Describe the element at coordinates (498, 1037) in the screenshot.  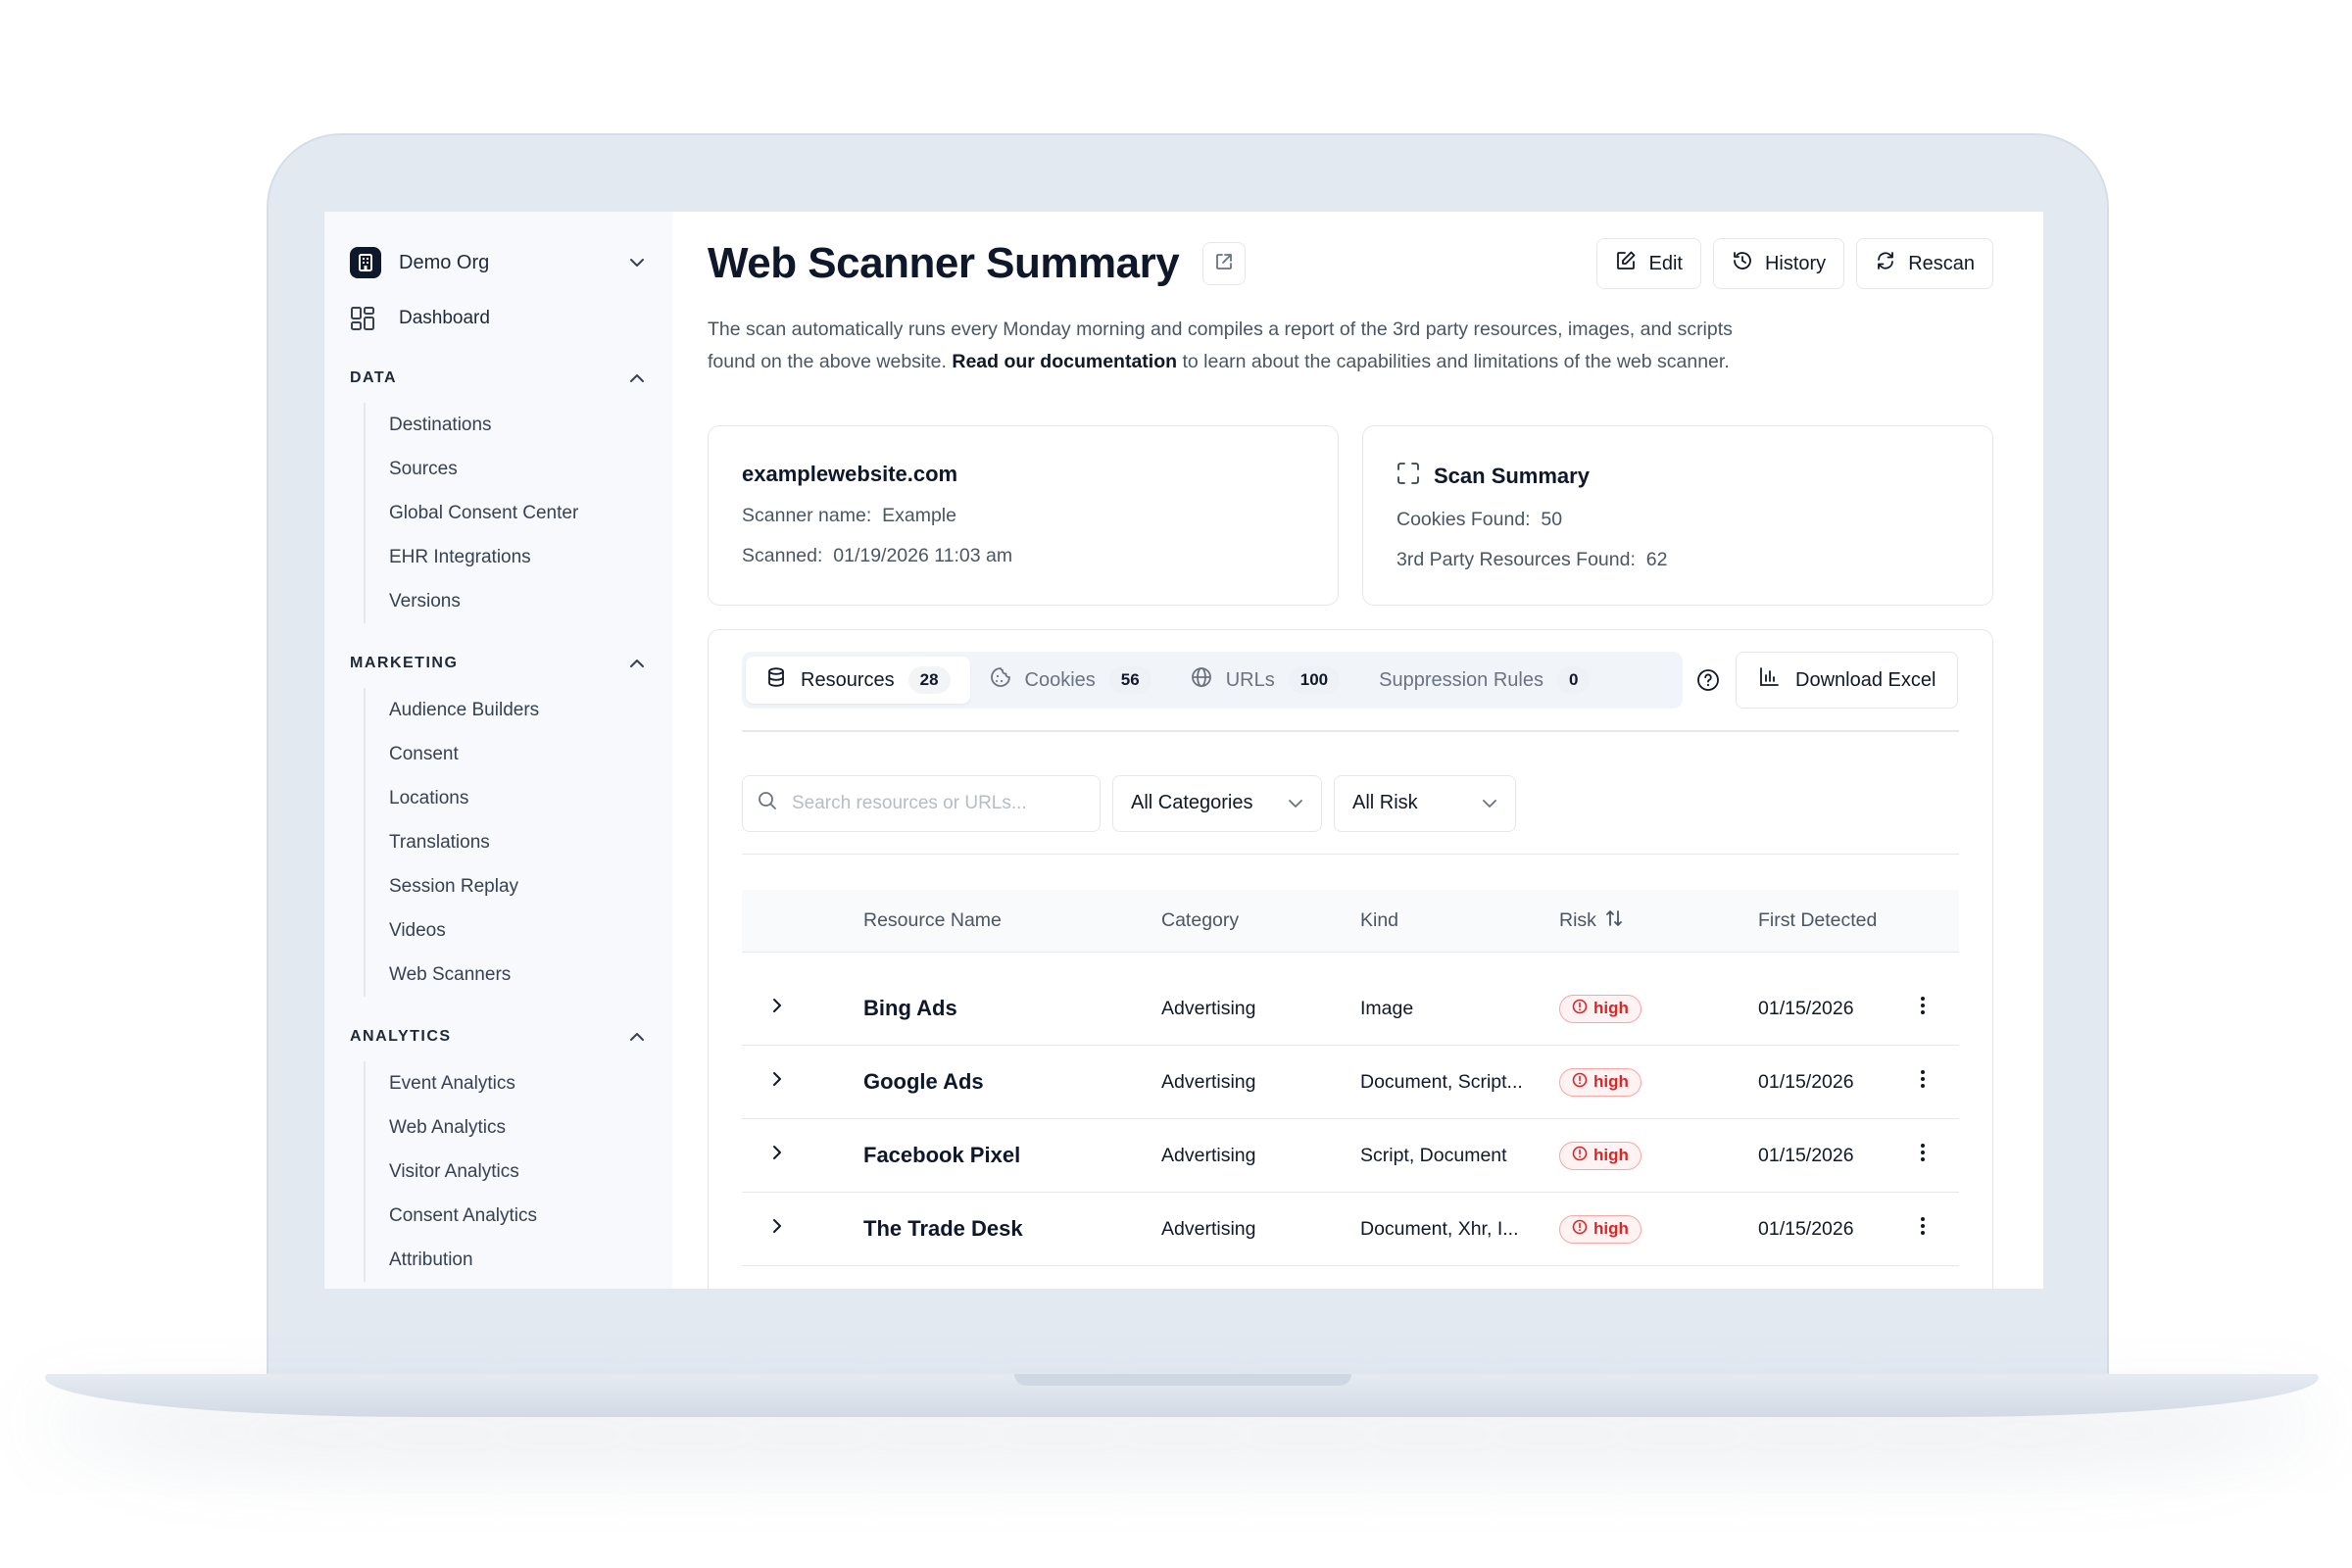
I see `section-header-analytics: ANALYTICS` at that location.